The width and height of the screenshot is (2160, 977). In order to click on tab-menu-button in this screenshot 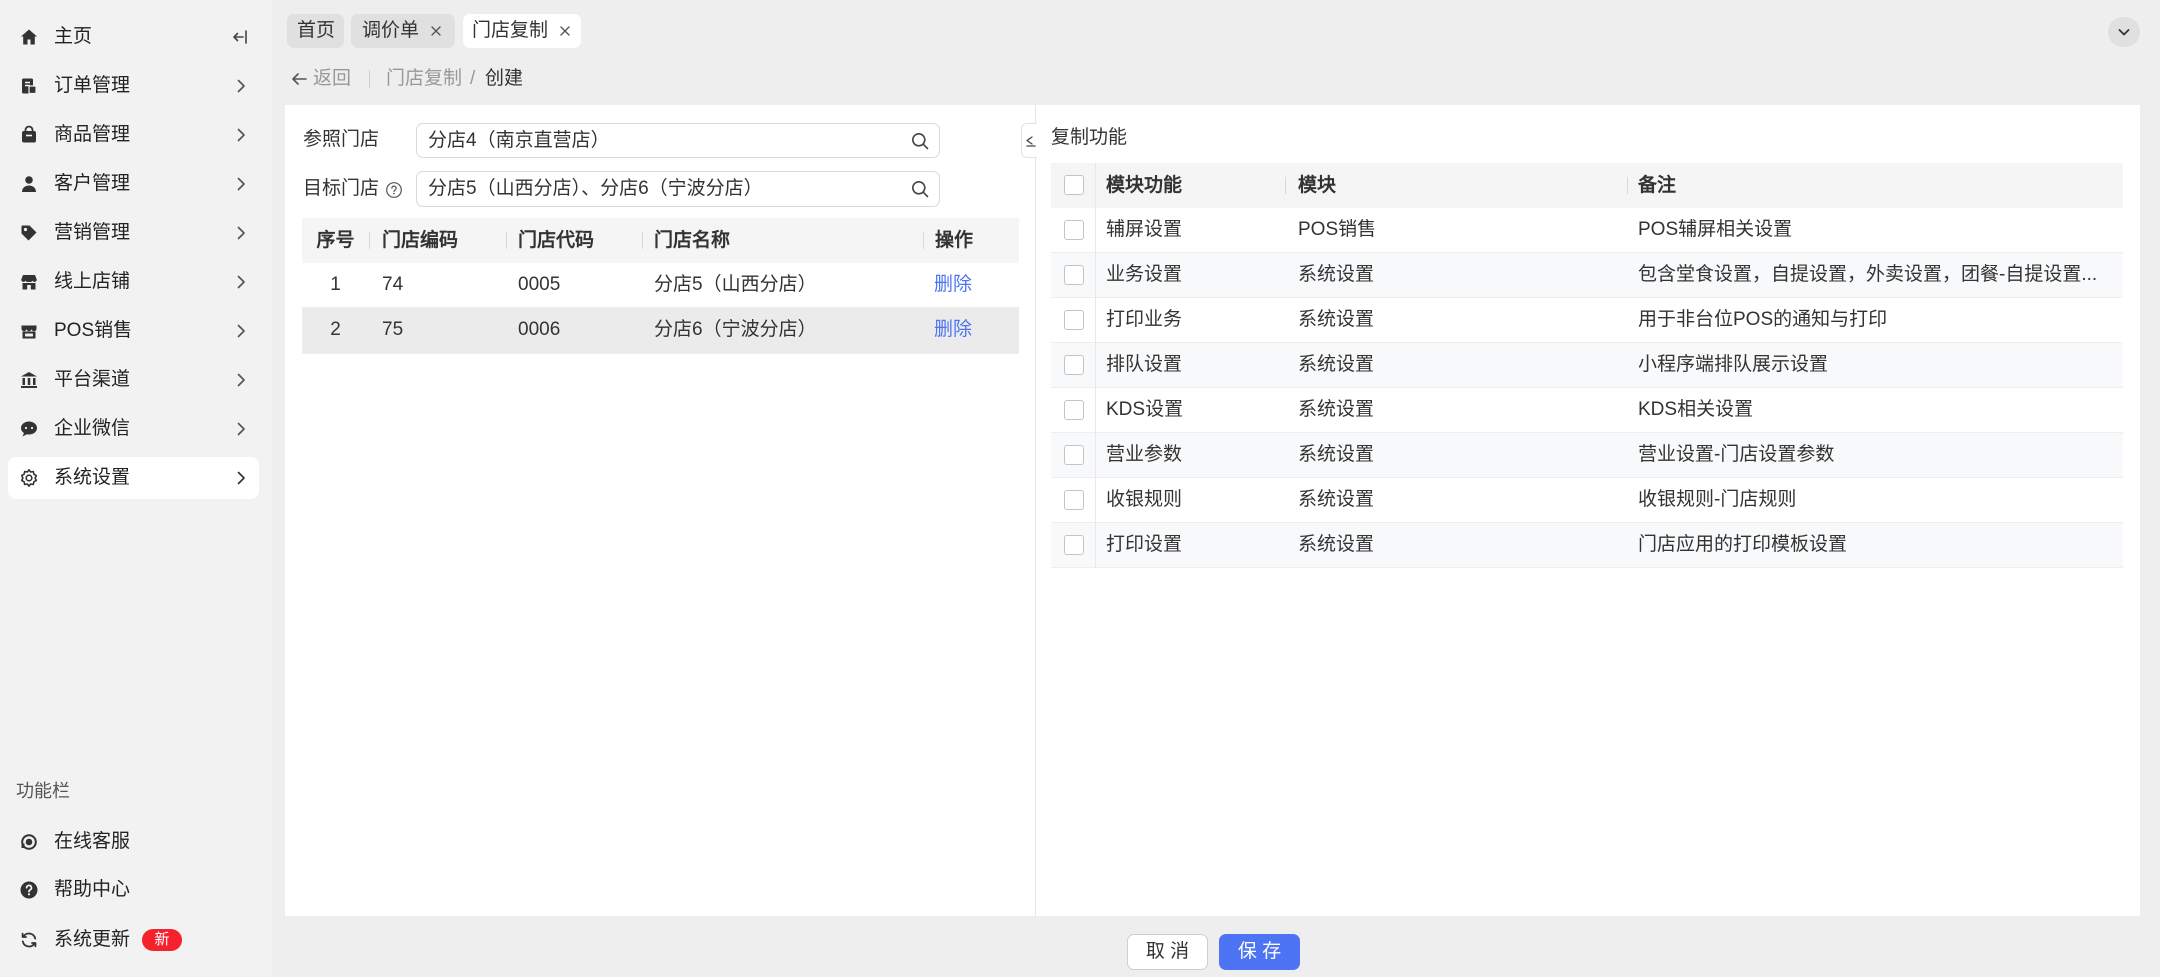, I will do `click(2124, 32)`.